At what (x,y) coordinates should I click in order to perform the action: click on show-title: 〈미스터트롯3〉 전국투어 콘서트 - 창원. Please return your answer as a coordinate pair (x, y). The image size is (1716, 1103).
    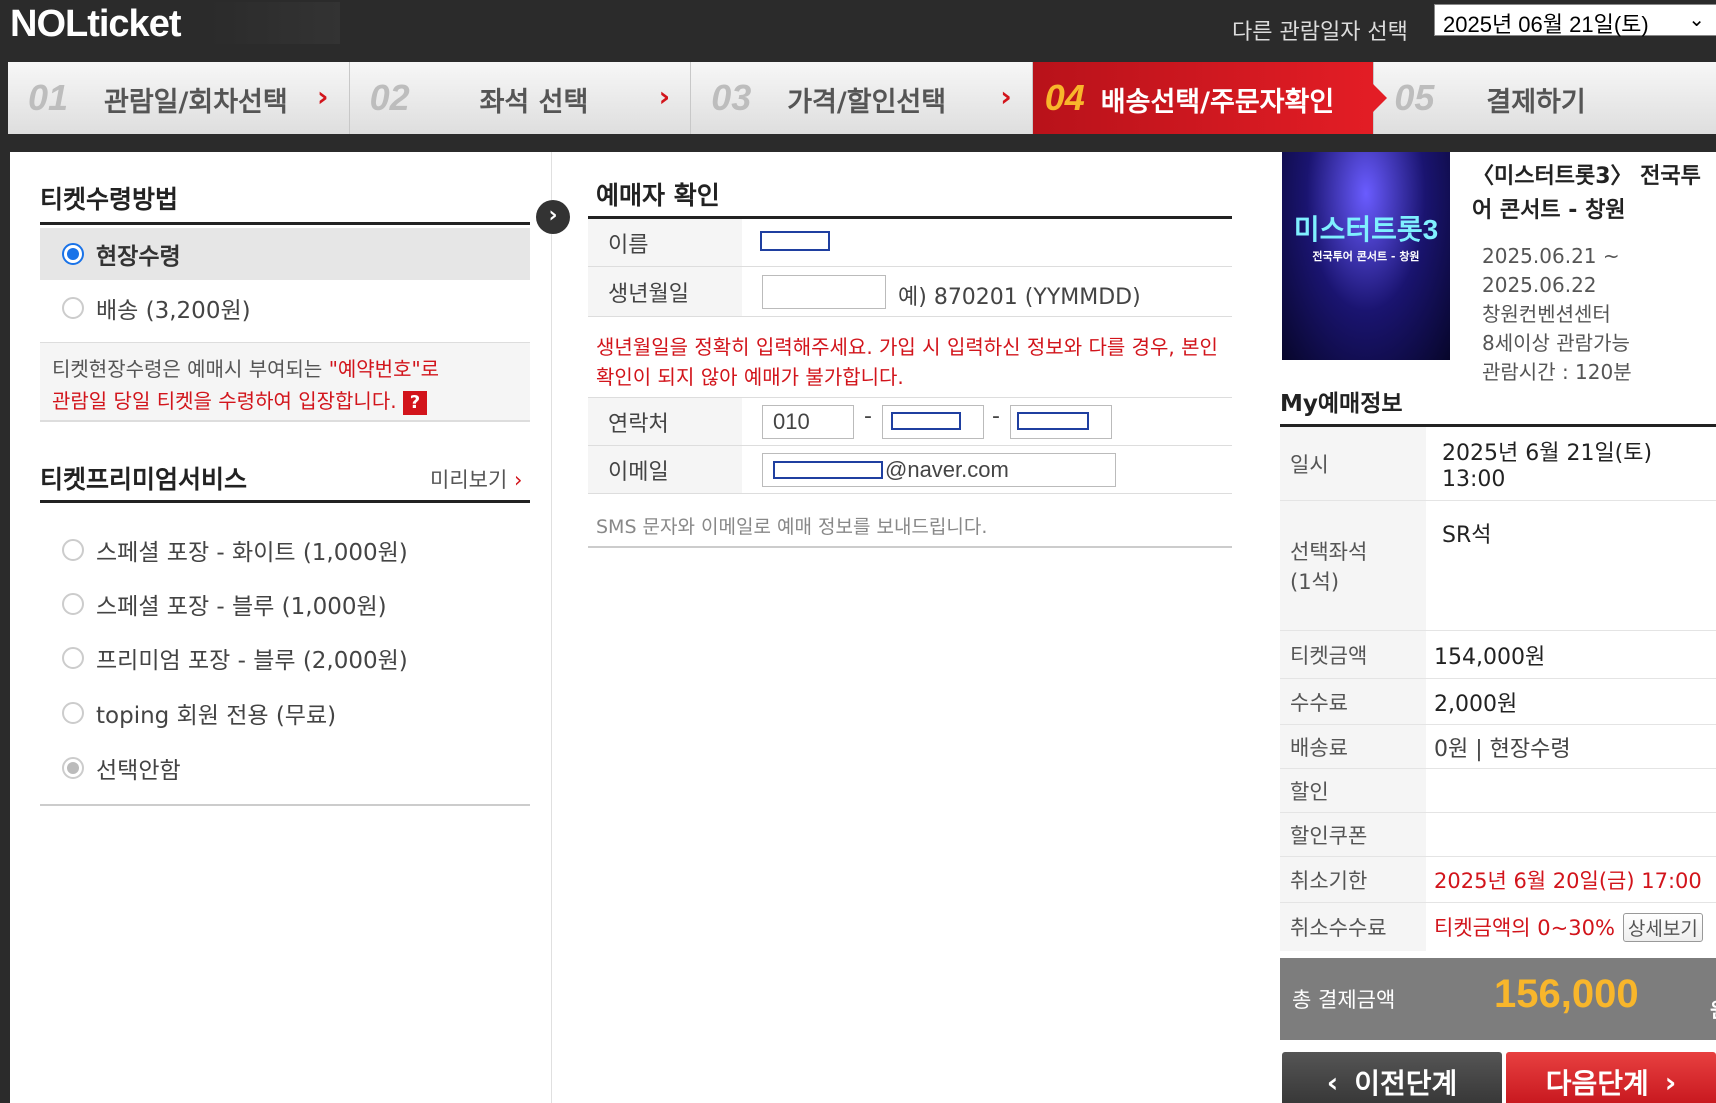
    Looking at the image, I should click on (1586, 193).